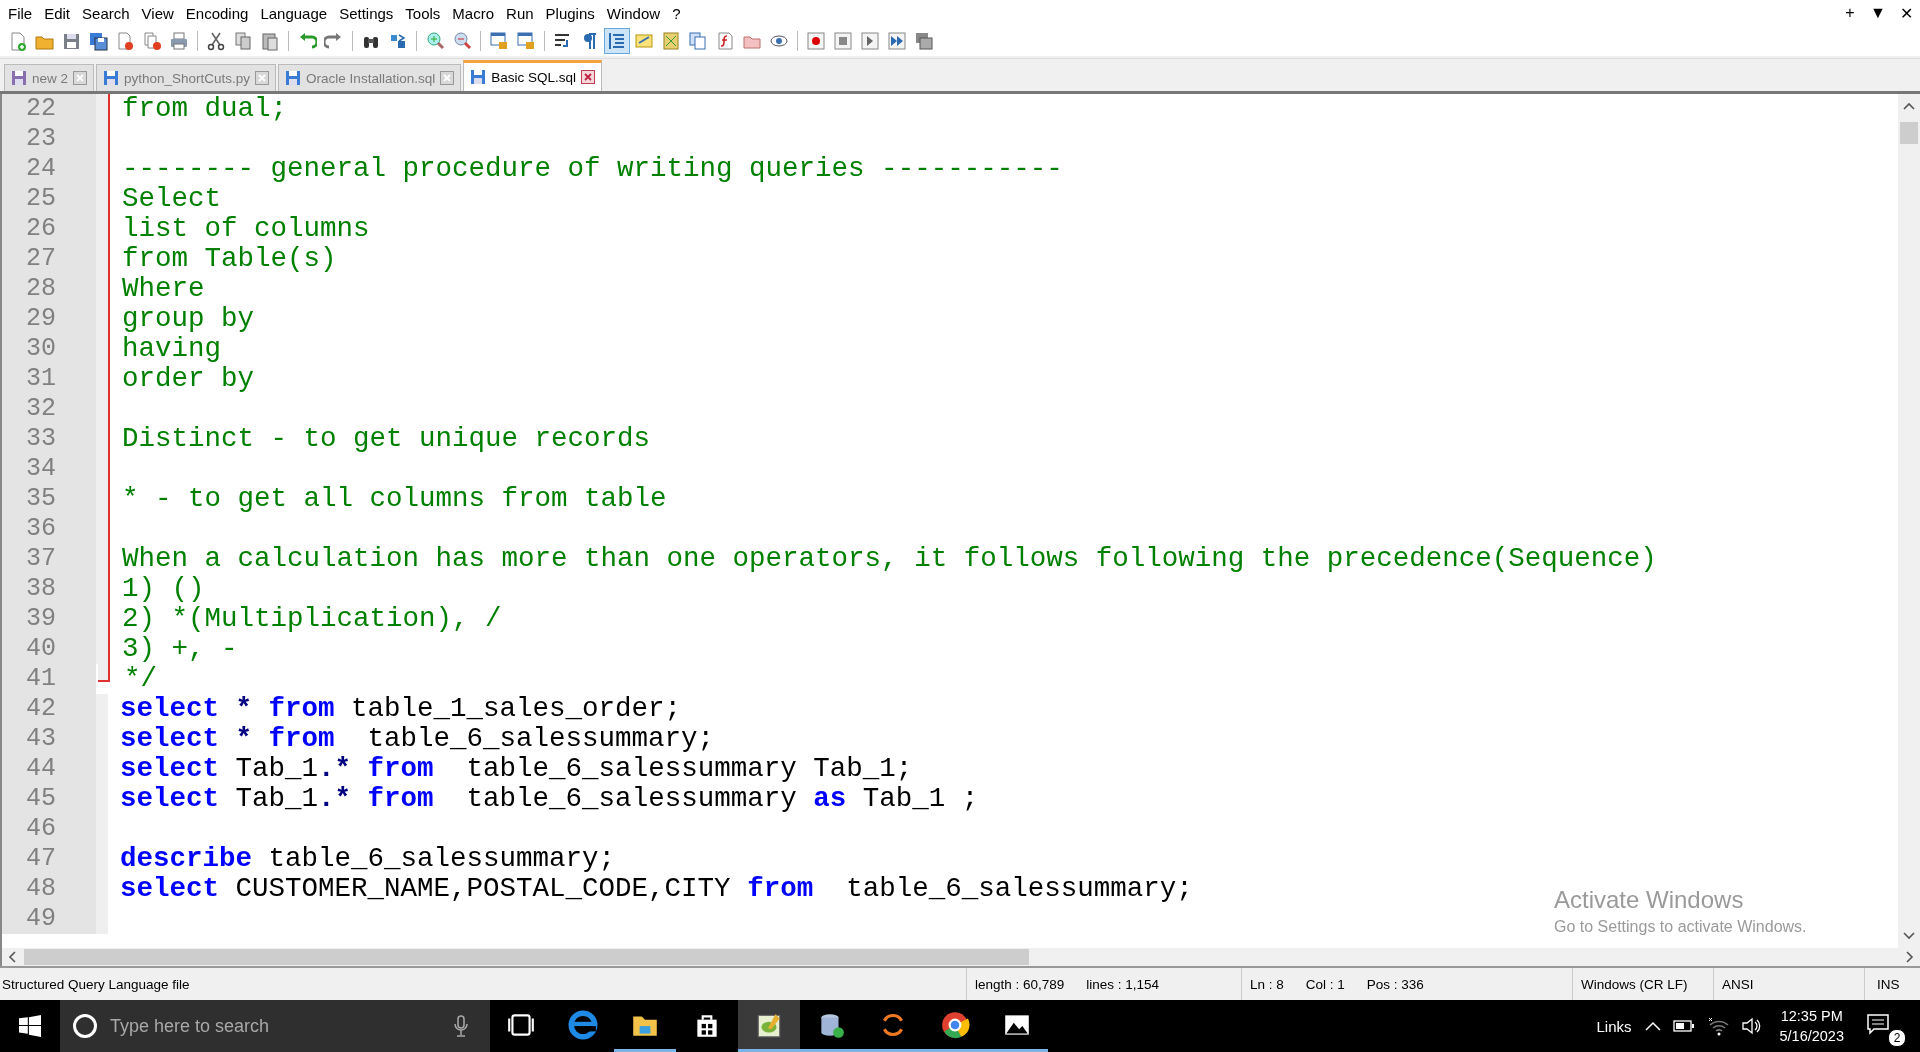 The width and height of the screenshot is (1920, 1052). What do you see at coordinates (461, 1026) in the screenshot?
I see `microphone-icon` at bounding box center [461, 1026].